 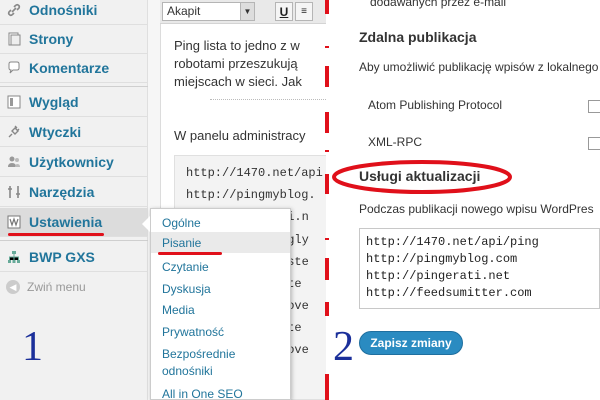 I want to click on xmlrpc-label: XML-RPC, so click(x=395, y=142).